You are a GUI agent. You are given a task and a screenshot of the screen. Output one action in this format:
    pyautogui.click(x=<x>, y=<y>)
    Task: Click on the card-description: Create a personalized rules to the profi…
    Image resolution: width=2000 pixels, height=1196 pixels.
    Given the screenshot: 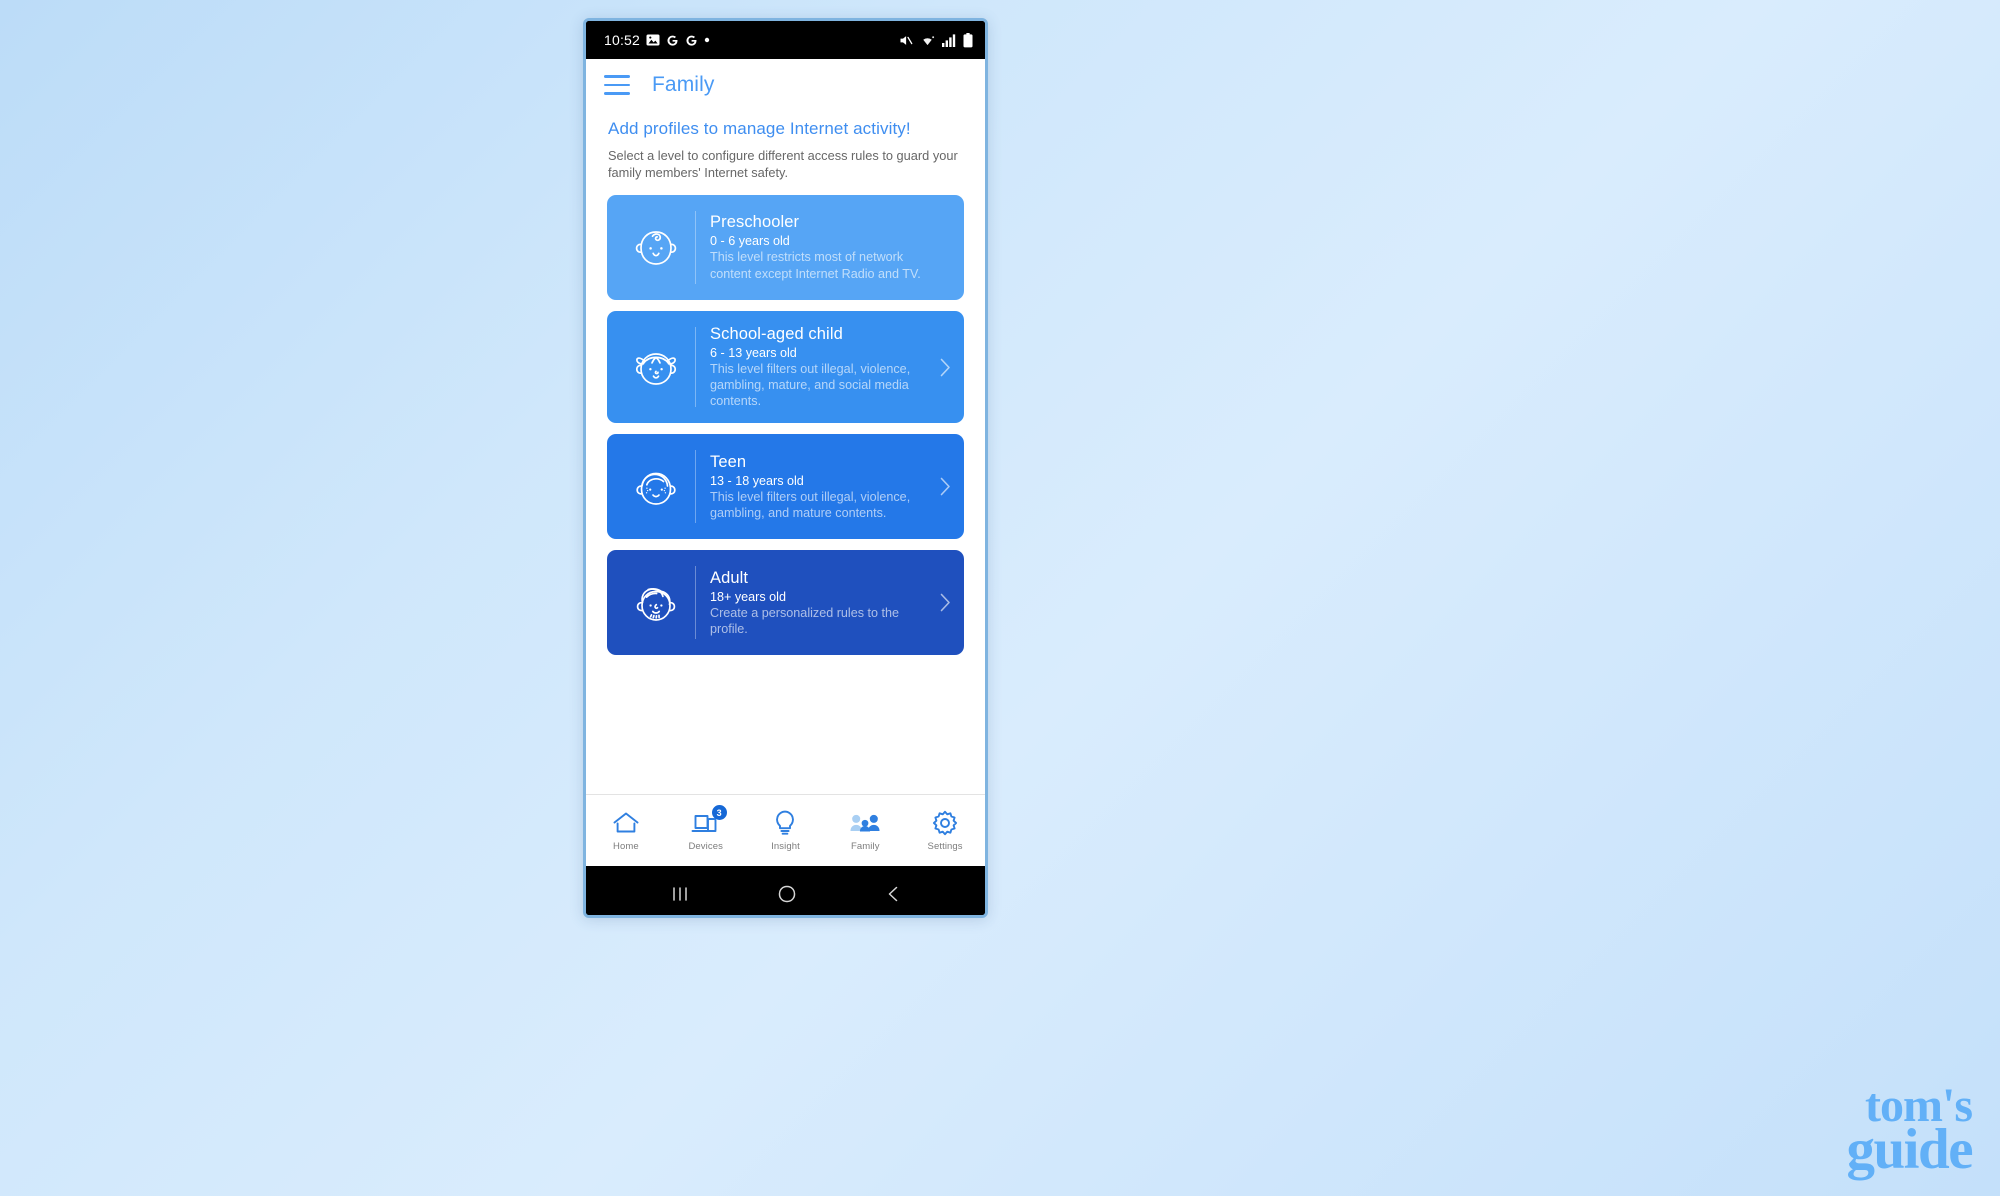 What is the action you would take?
    pyautogui.click(x=805, y=620)
    